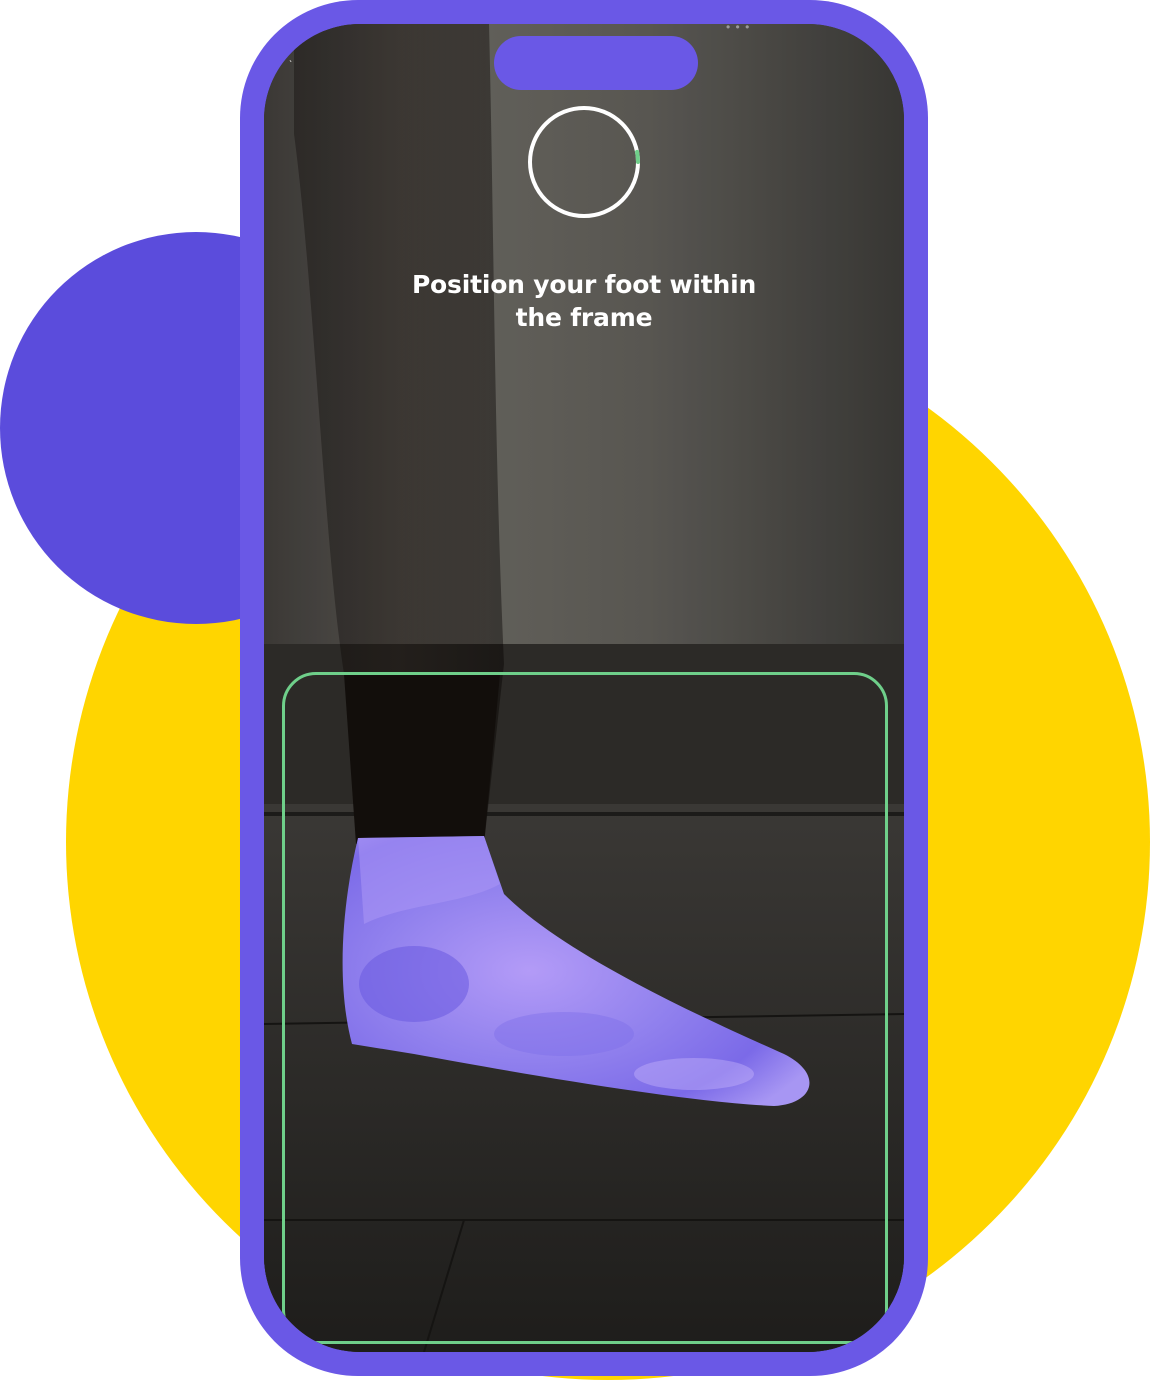 This screenshot has width=1150, height=1380. Describe the element at coordinates (738, 29) in the screenshot. I see `signal-dots-icon: • • •` at that location.